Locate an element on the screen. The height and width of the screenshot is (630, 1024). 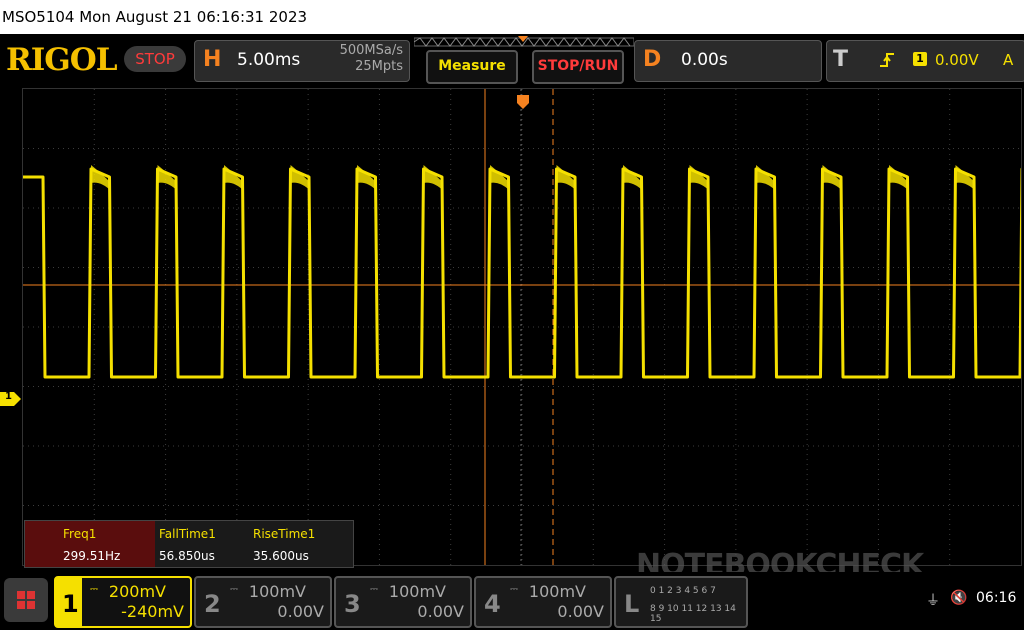
channel-3-panel: 3 ⎓ 100mV 0.00V is located at coordinates (403, 602).